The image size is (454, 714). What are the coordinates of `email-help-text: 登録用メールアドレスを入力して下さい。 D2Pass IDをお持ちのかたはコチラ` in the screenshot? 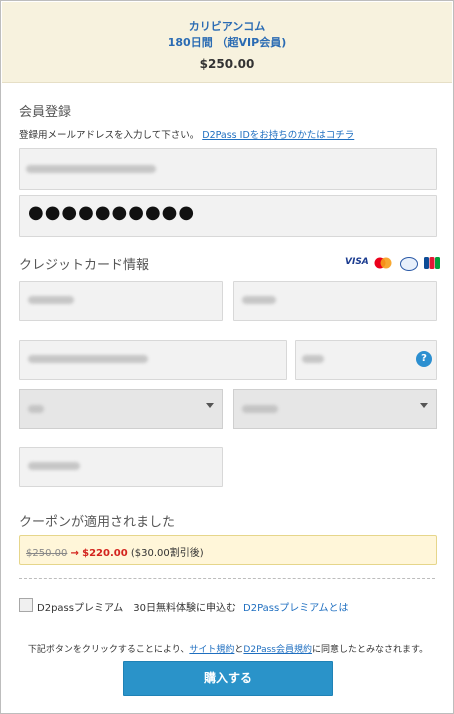 It's located at (186, 134).